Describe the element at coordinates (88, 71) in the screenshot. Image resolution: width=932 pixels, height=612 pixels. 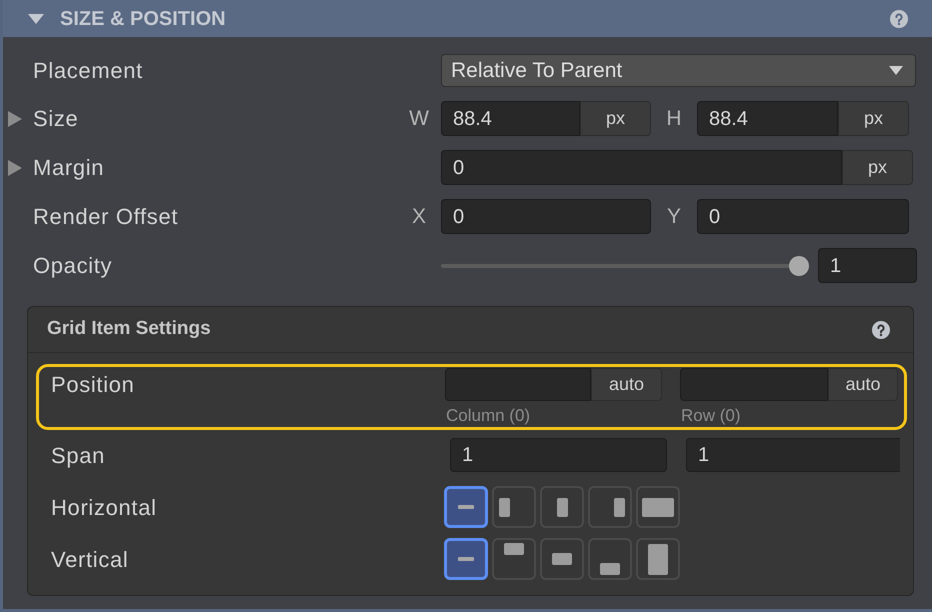
I see `field-label: Placement` at that location.